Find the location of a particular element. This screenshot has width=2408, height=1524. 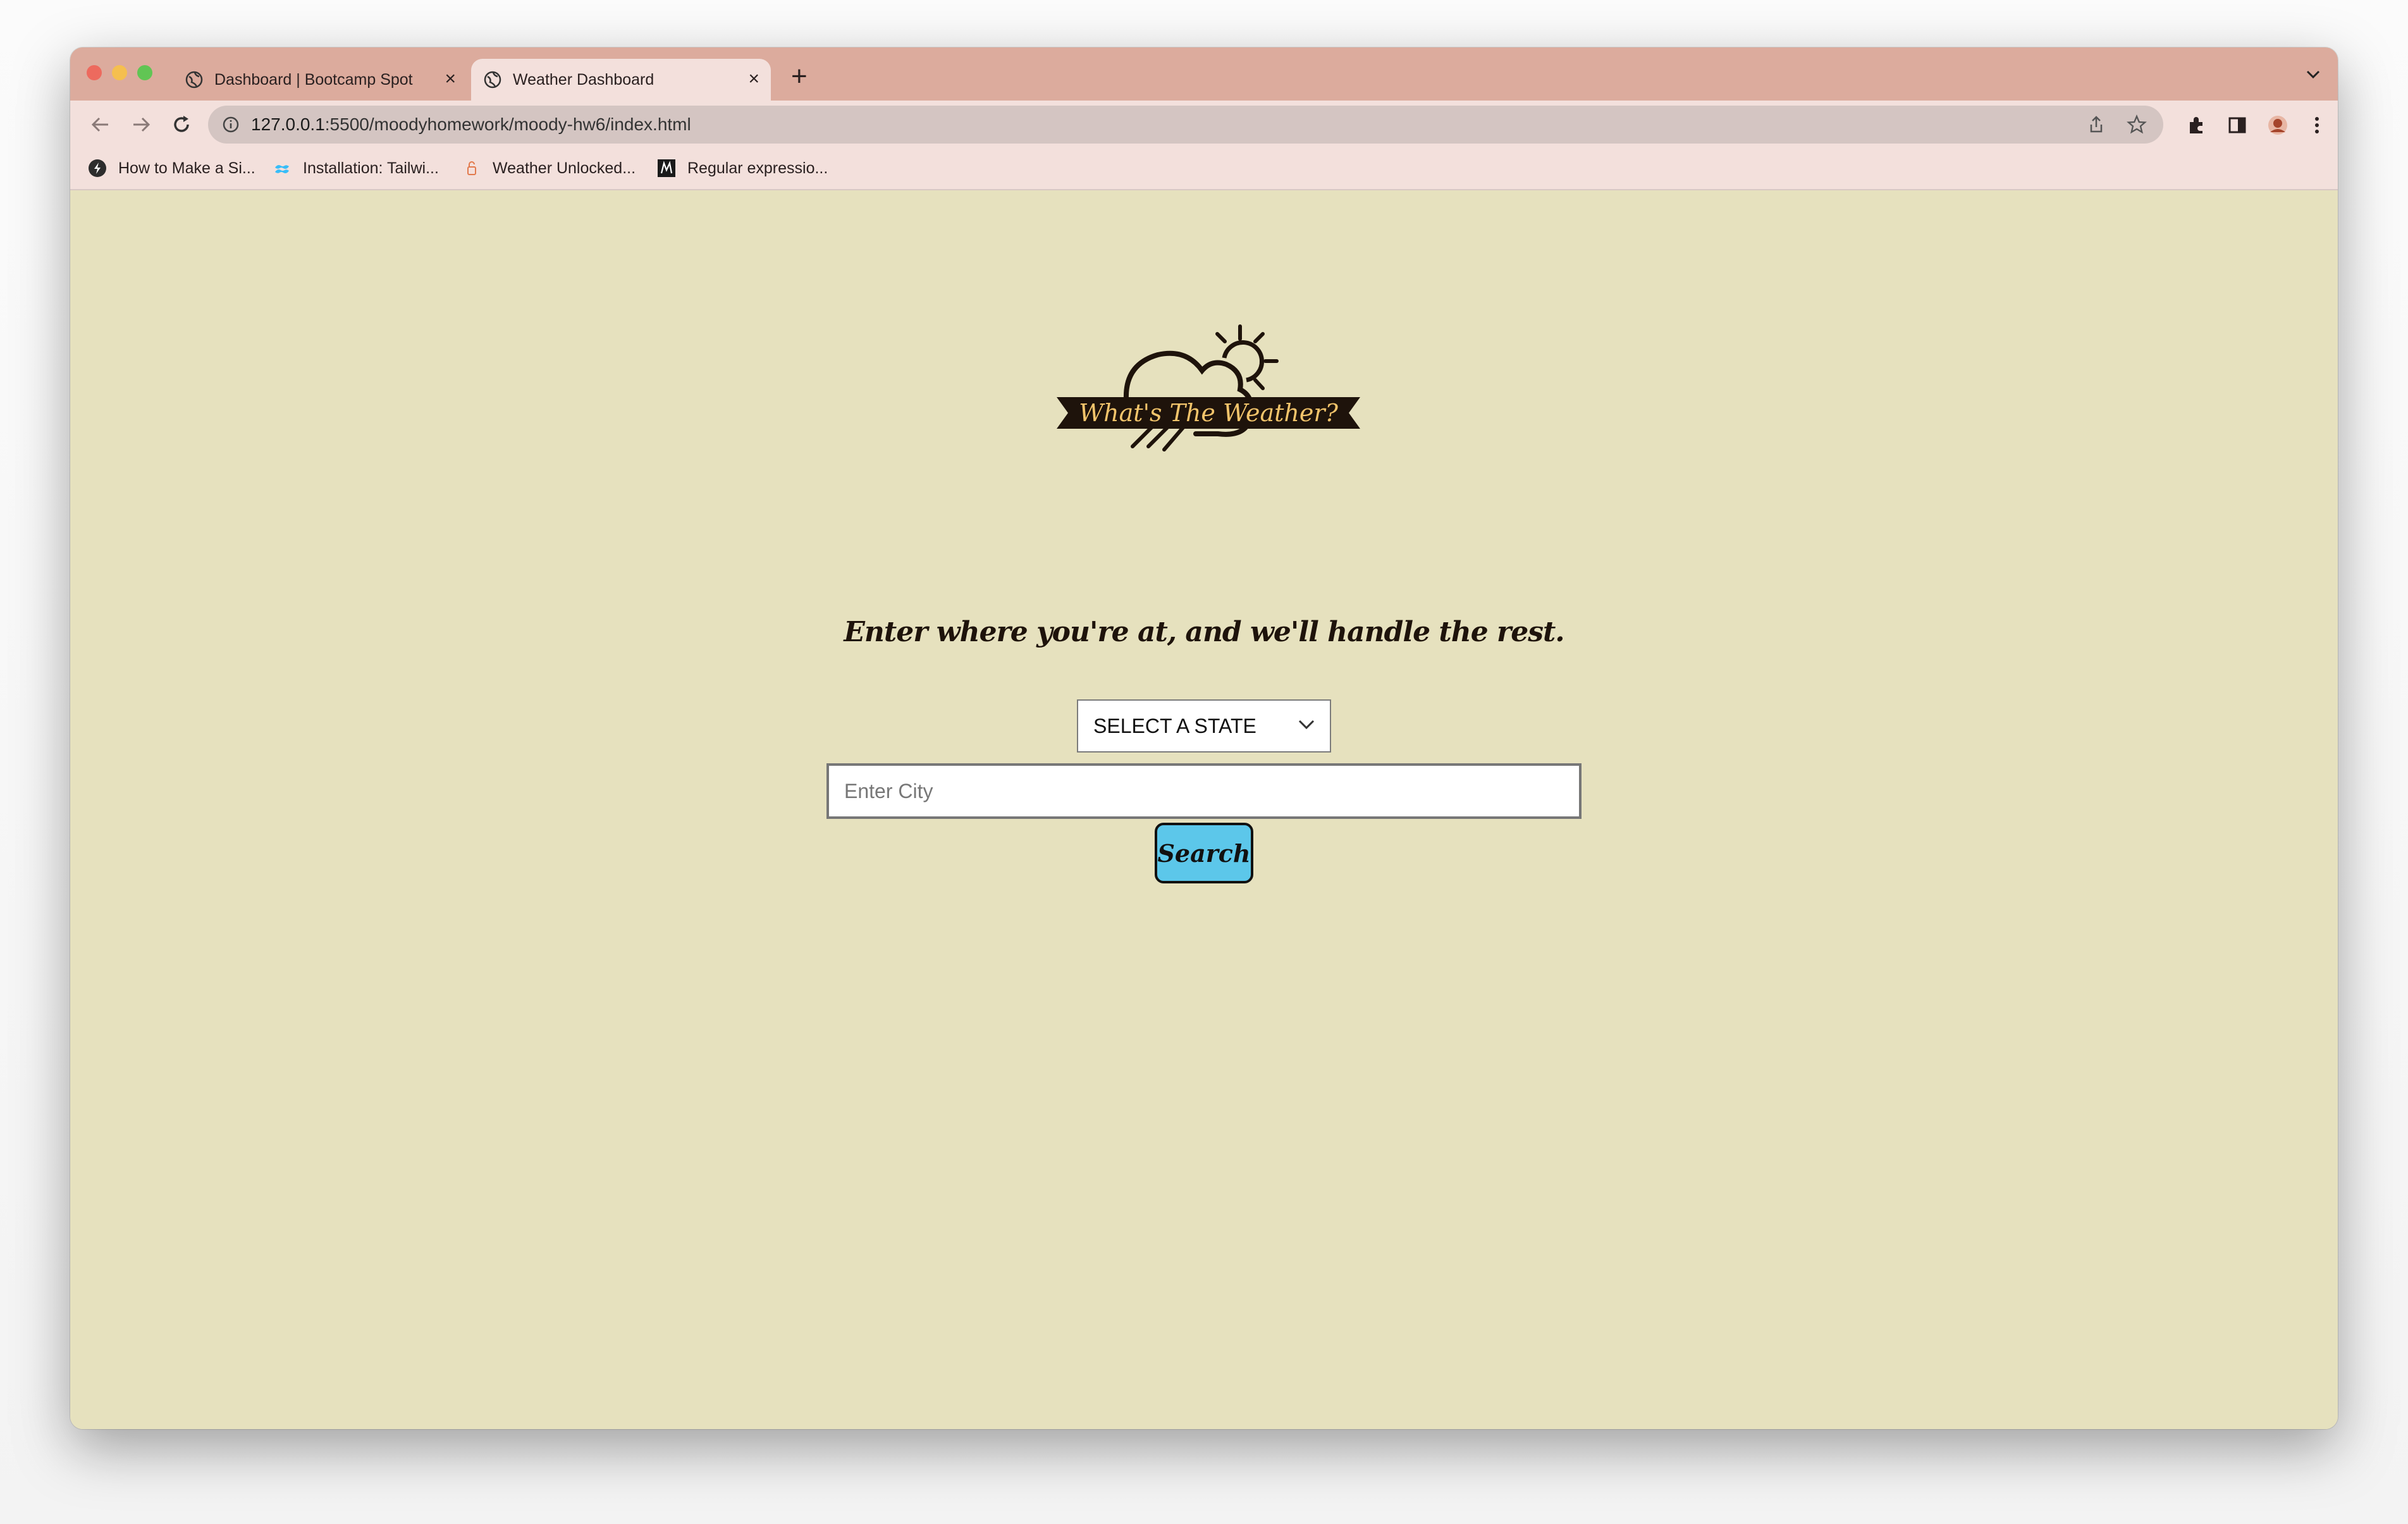

profile-avatar is located at coordinates (2277, 125).